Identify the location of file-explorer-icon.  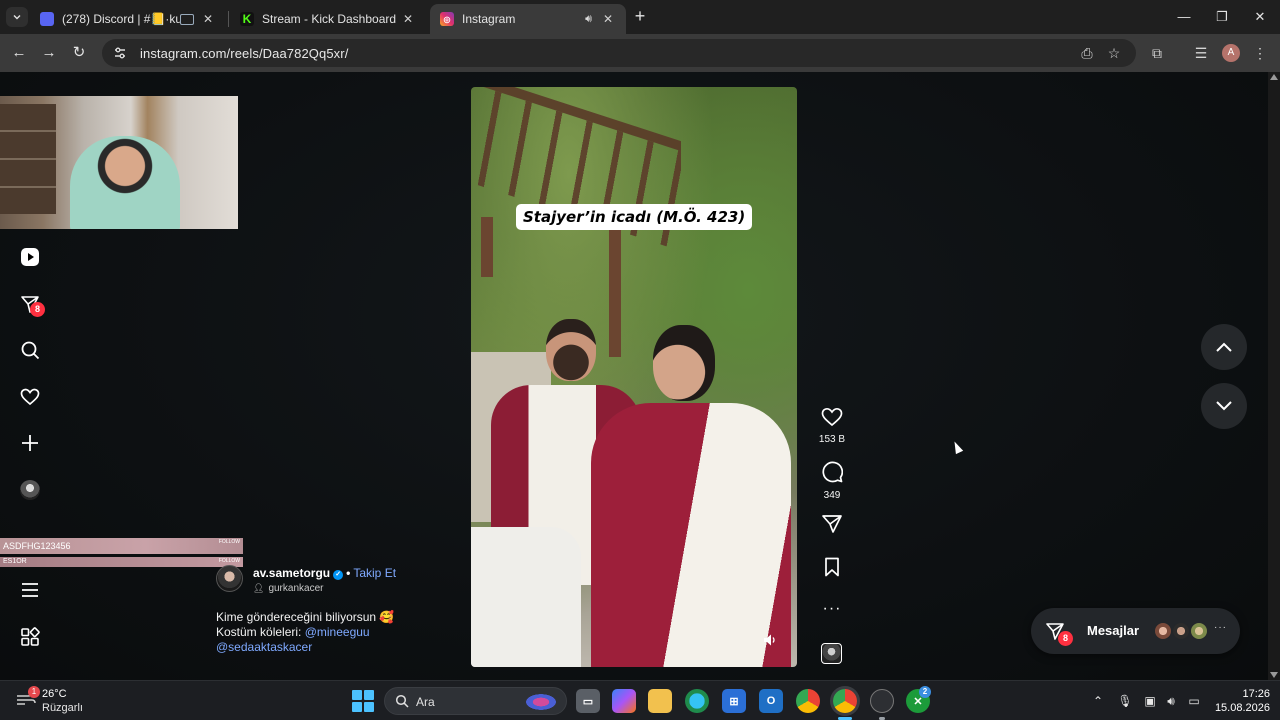
(660, 701).